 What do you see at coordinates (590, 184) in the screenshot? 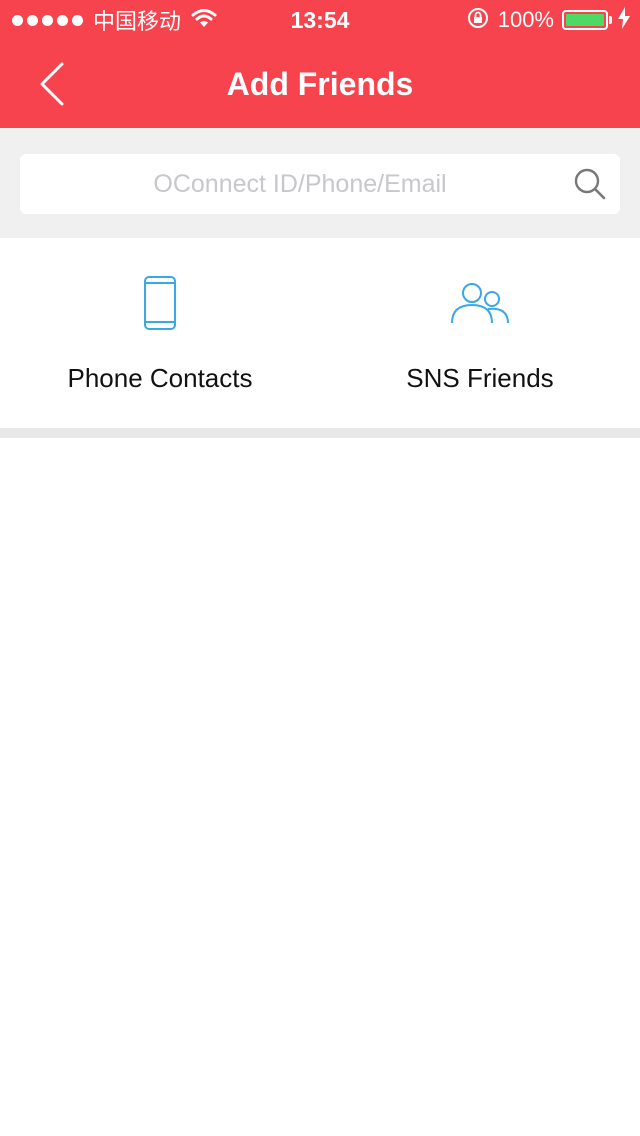
I see `search-icon` at bounding box center [590, 184].